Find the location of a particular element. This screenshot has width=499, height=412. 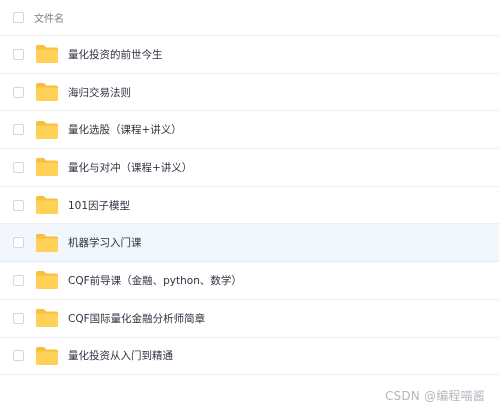

file-row: 量化投资的前世今生 is located at coordinates (249, 55).